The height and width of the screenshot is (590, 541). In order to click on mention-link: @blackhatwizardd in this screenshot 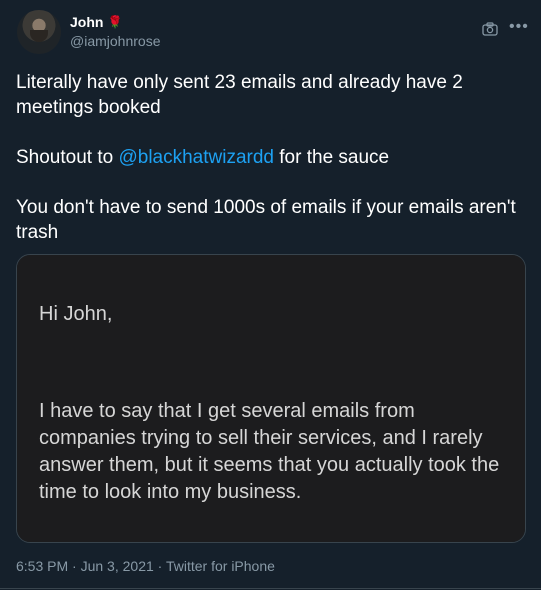, I will do `click(196, 157)`.